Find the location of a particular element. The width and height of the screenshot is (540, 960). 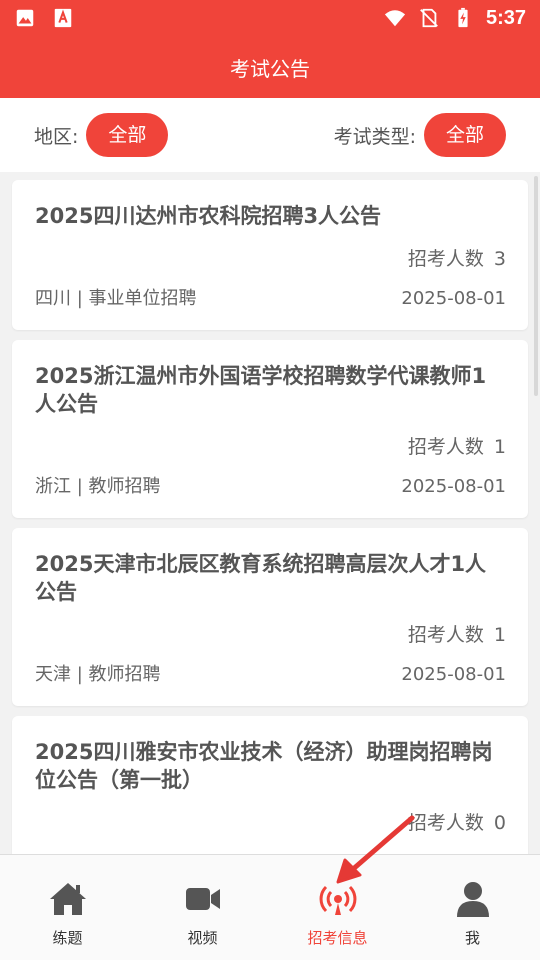

status-bar: 5:37 is located at coordinates (270, 18).